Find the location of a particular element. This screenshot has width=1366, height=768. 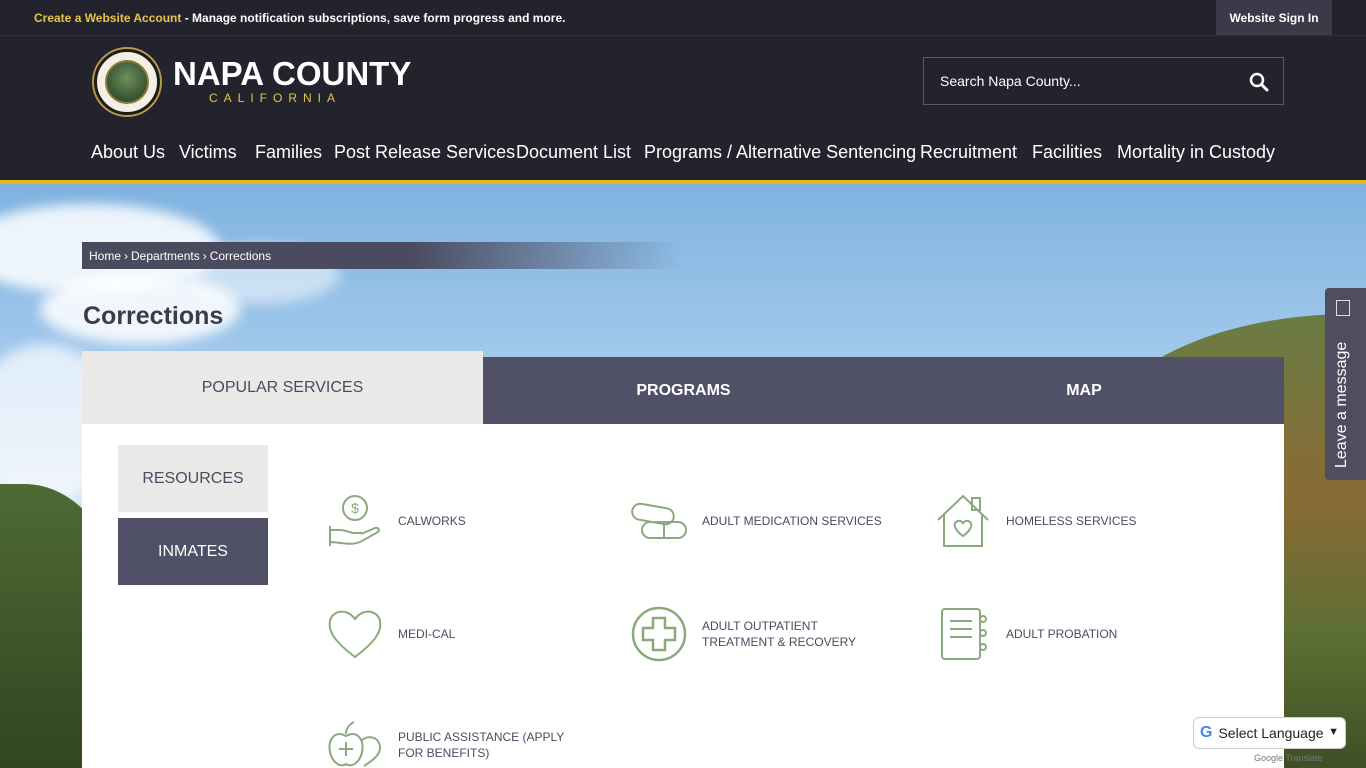

service-adult-outpatient-treatment: ADULT OUTPATIENT TREATMENT & RECOVERY is located at coordinates (761, 634).